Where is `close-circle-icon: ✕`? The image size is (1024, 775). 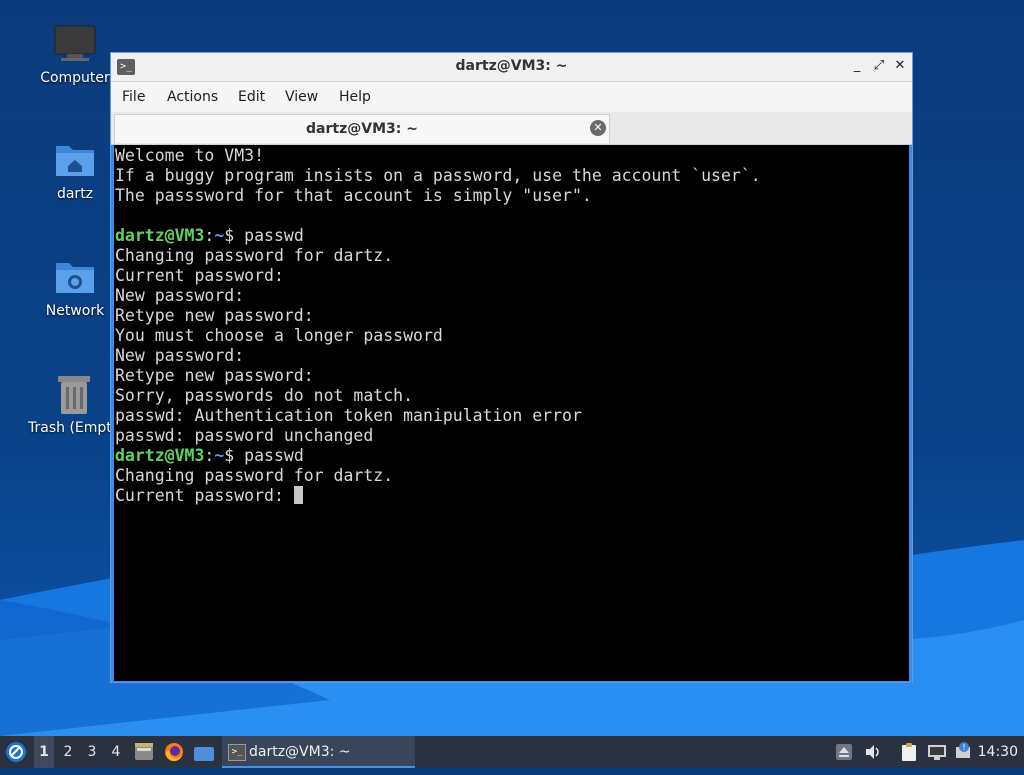
close-circle-icon: ✕ is located at coordinates (598, 128).